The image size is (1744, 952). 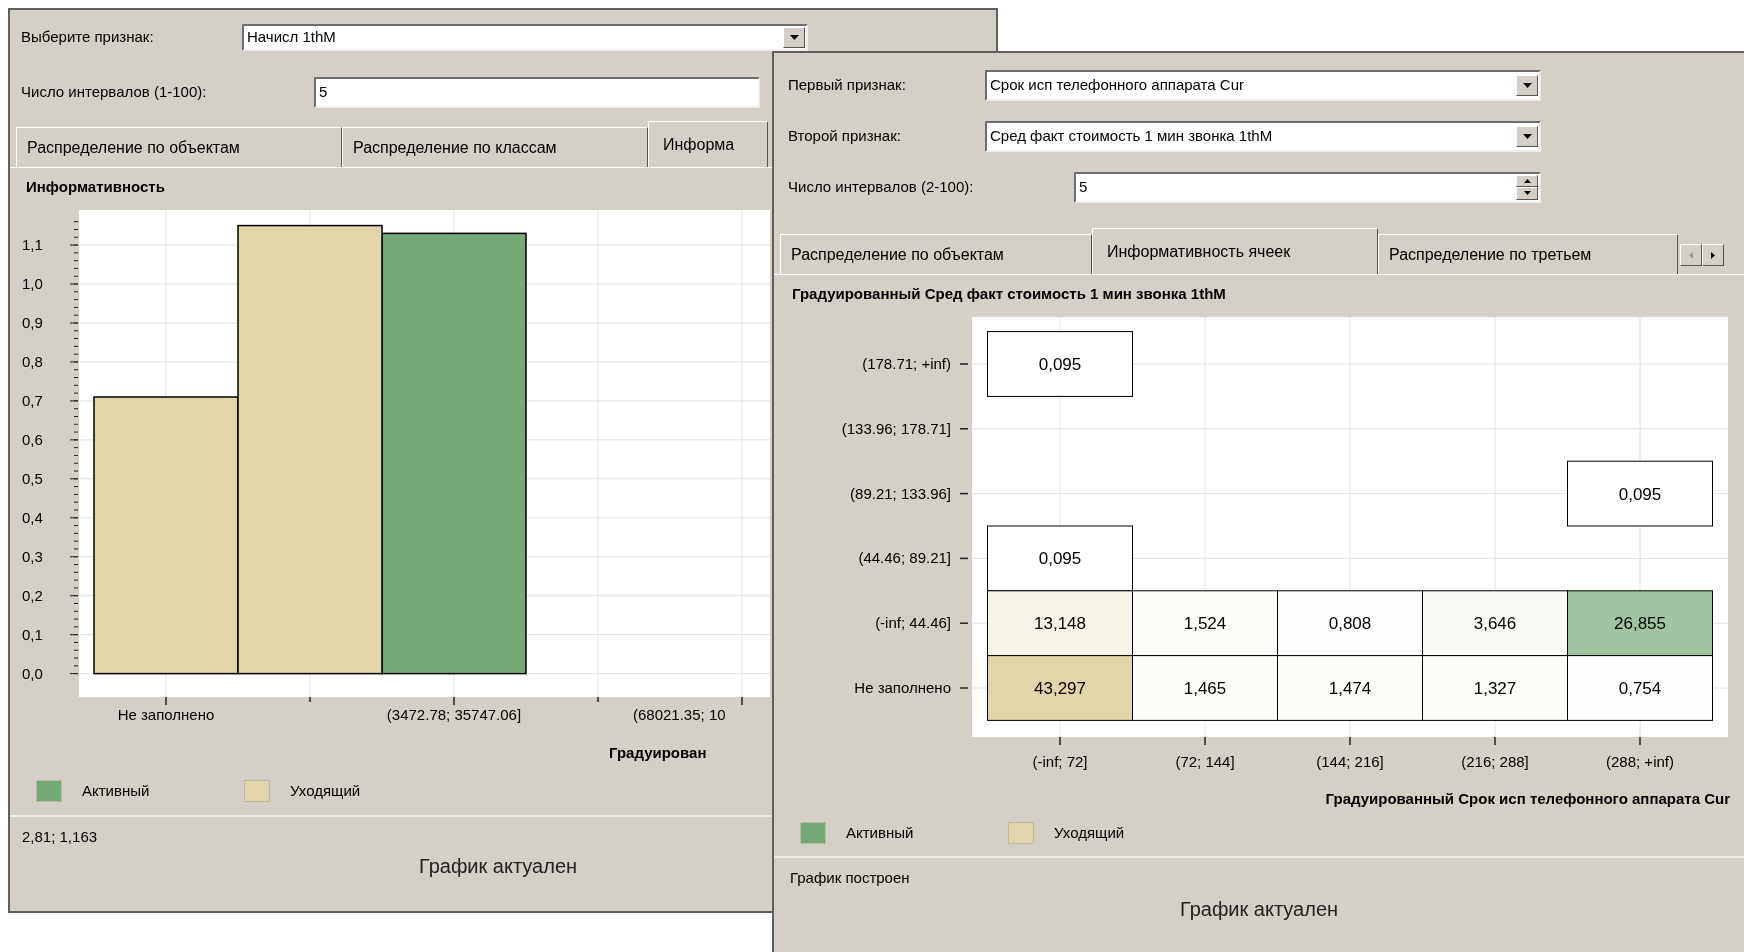 What do you see at coordinates (708, 144) in the screenshot?
I see `tab: Информа` at bounding box center [708, 144].